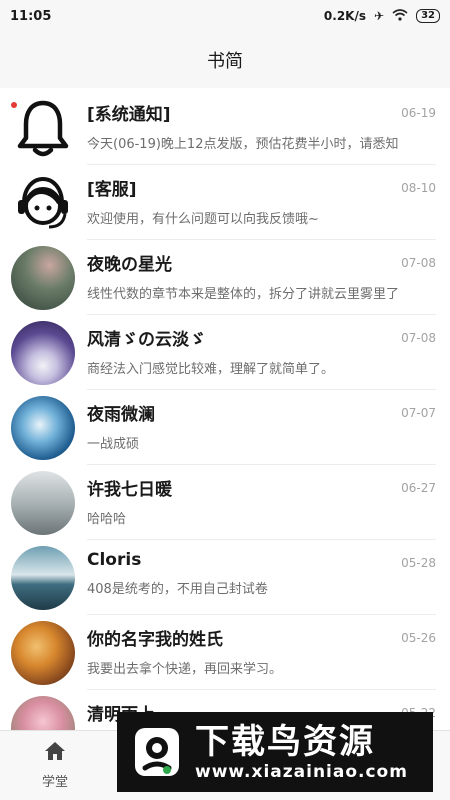 The image size is (450, 800). I want to click on network-speed: 0.2K/s, so click(345, 16).